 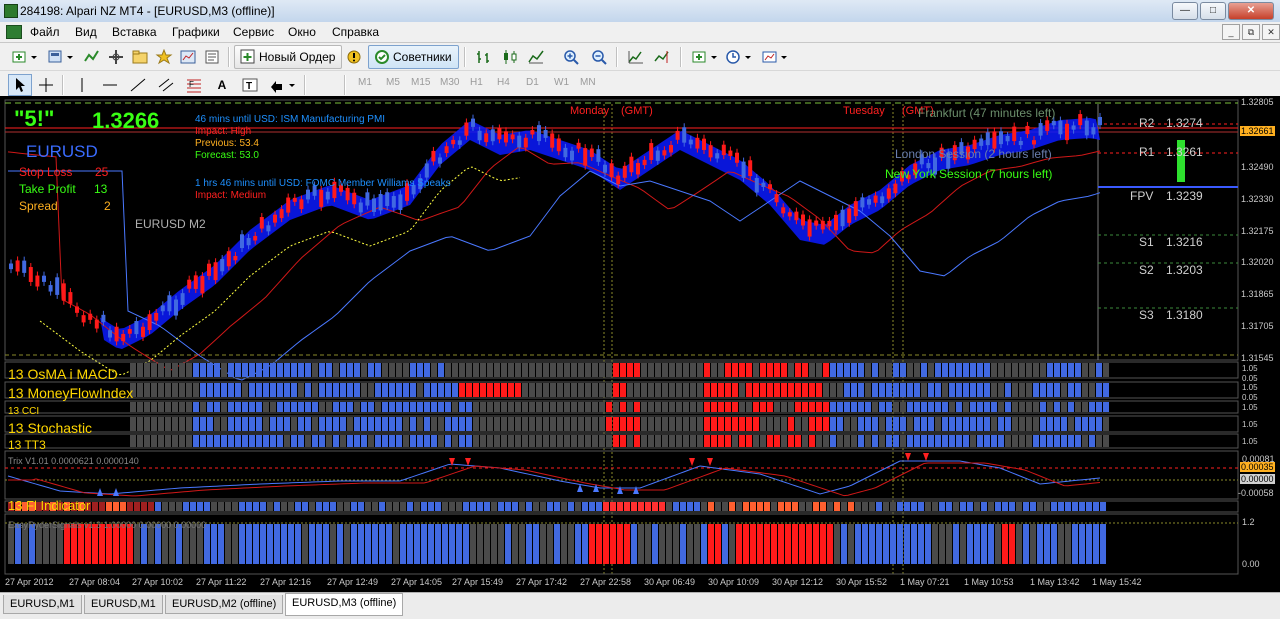 I want to click on terminal-icon, so click(x=164, y=57).